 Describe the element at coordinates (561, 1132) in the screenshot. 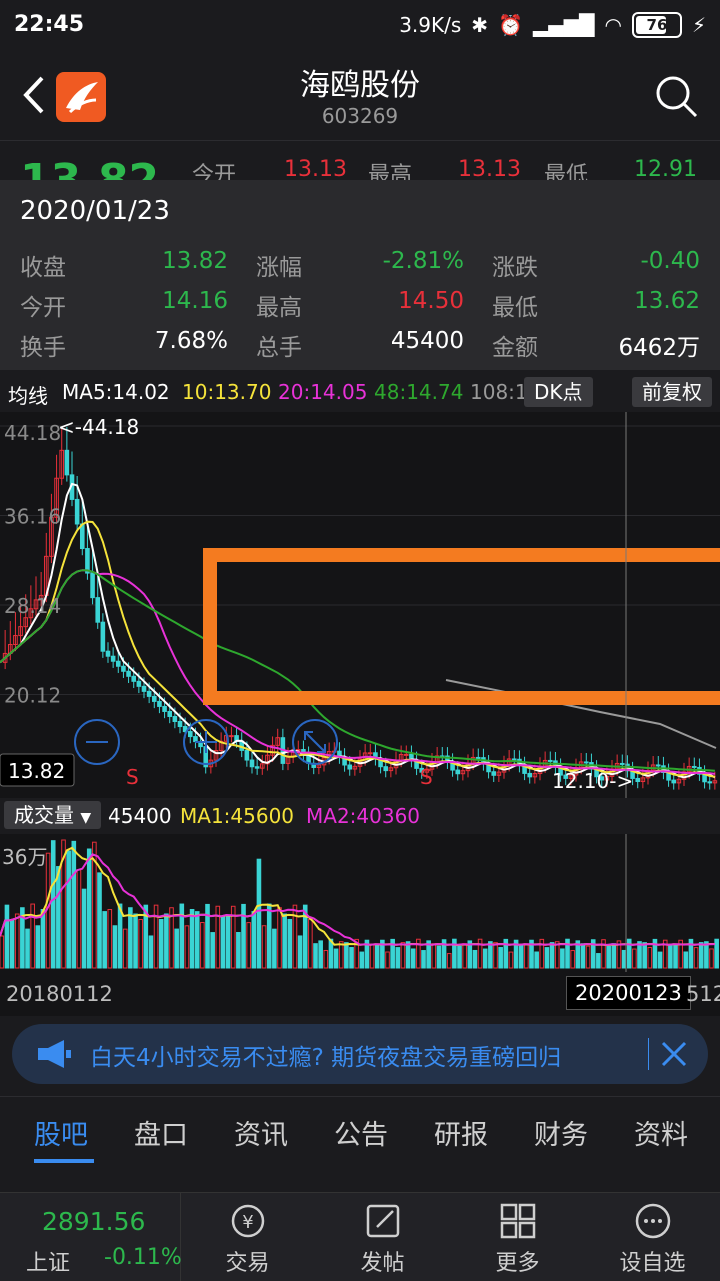

I see `tab-item: 财务` at that location.